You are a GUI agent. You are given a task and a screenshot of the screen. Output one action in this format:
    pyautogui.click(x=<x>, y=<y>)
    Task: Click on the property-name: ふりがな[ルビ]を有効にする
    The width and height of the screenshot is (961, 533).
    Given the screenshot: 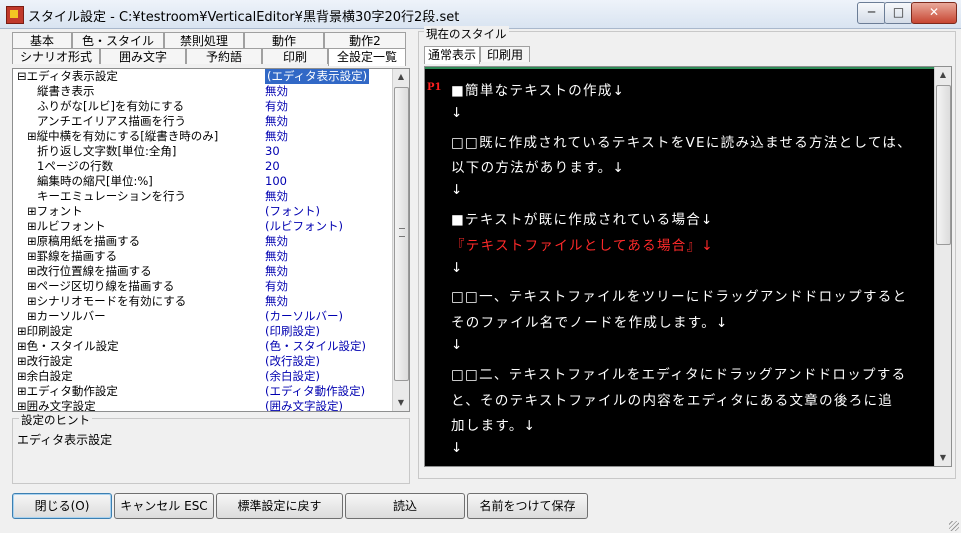 What is the action you would take?
    pyautogui.click(x=111, y=106)
    